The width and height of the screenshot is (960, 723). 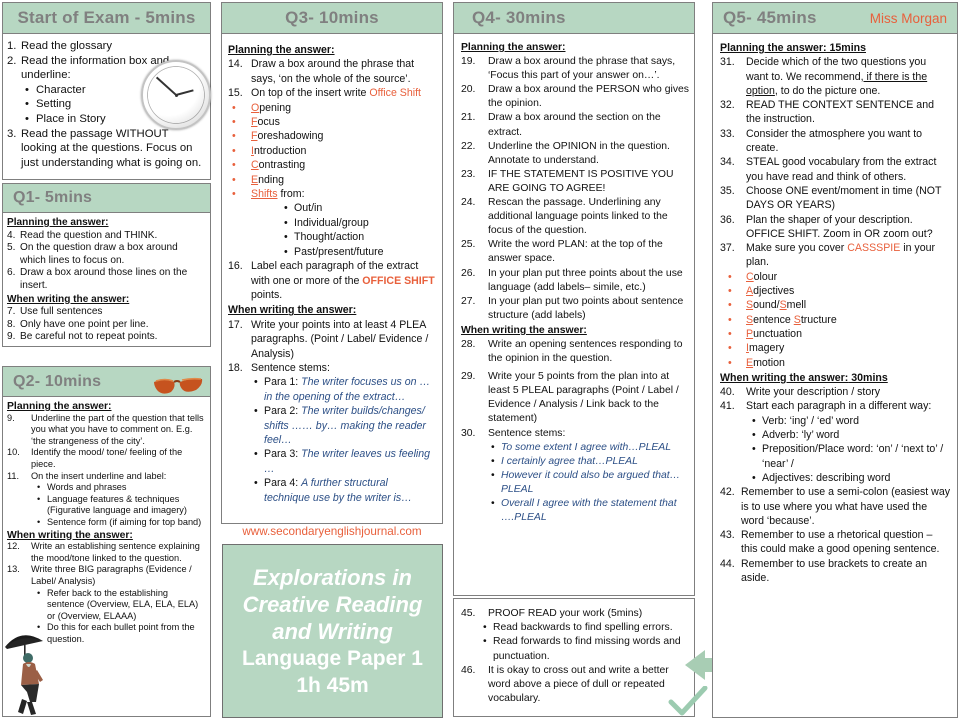 What do you see at coordinates (848, 277) in the screenshot?
I see `acrostic-line: Colour` at bounding box center [848, 277].